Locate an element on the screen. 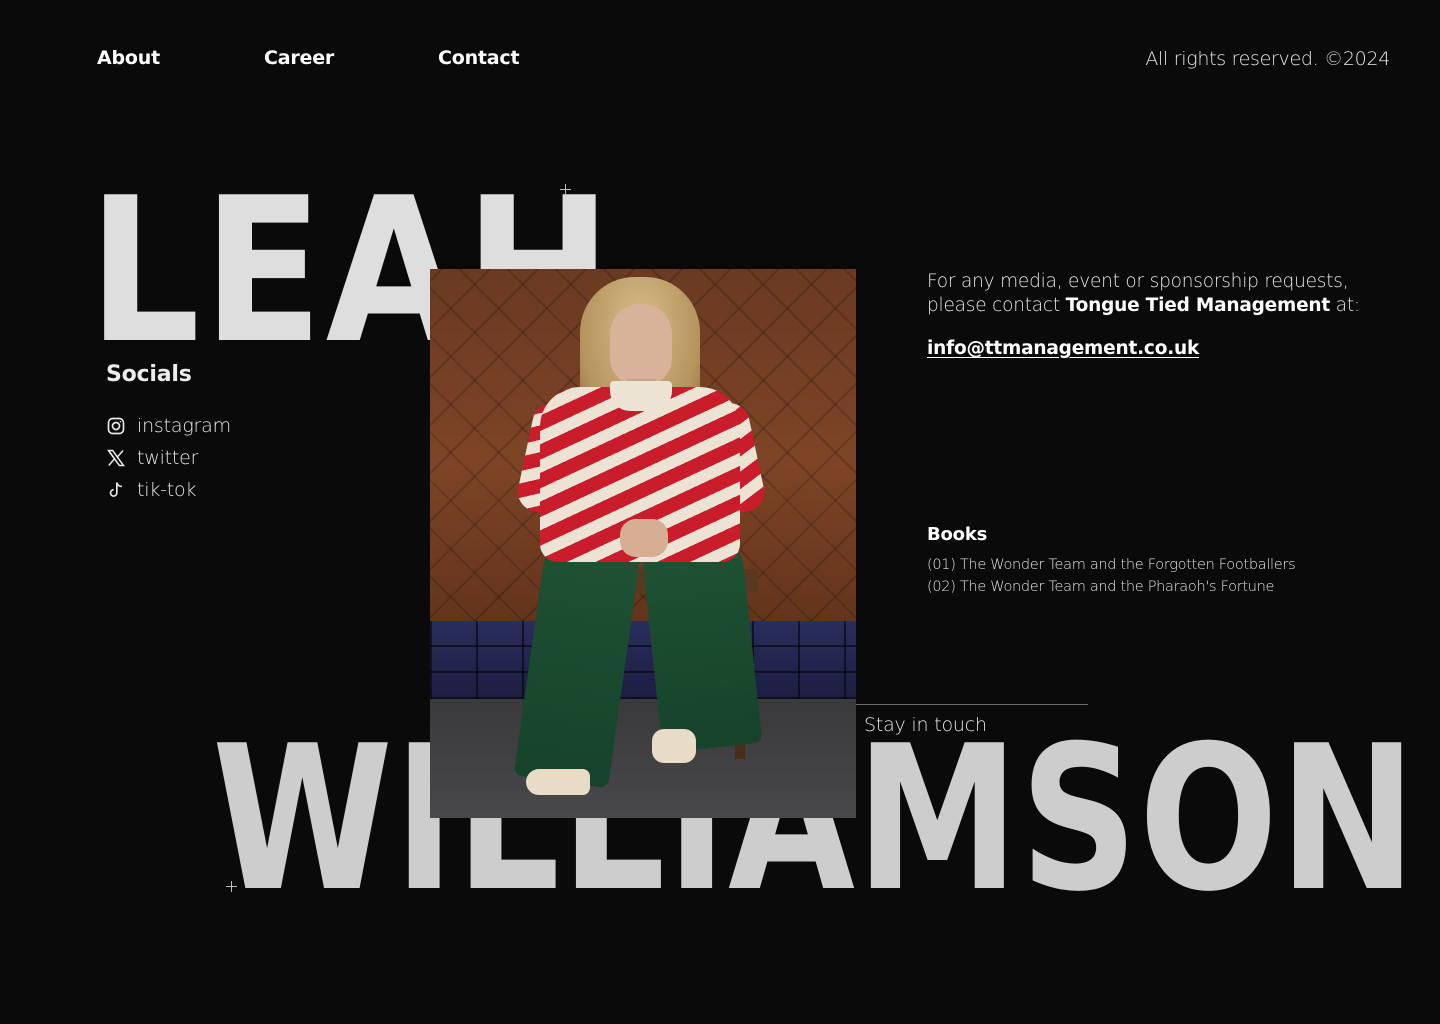  social-label: instagram is located at coordinates (184, 426).